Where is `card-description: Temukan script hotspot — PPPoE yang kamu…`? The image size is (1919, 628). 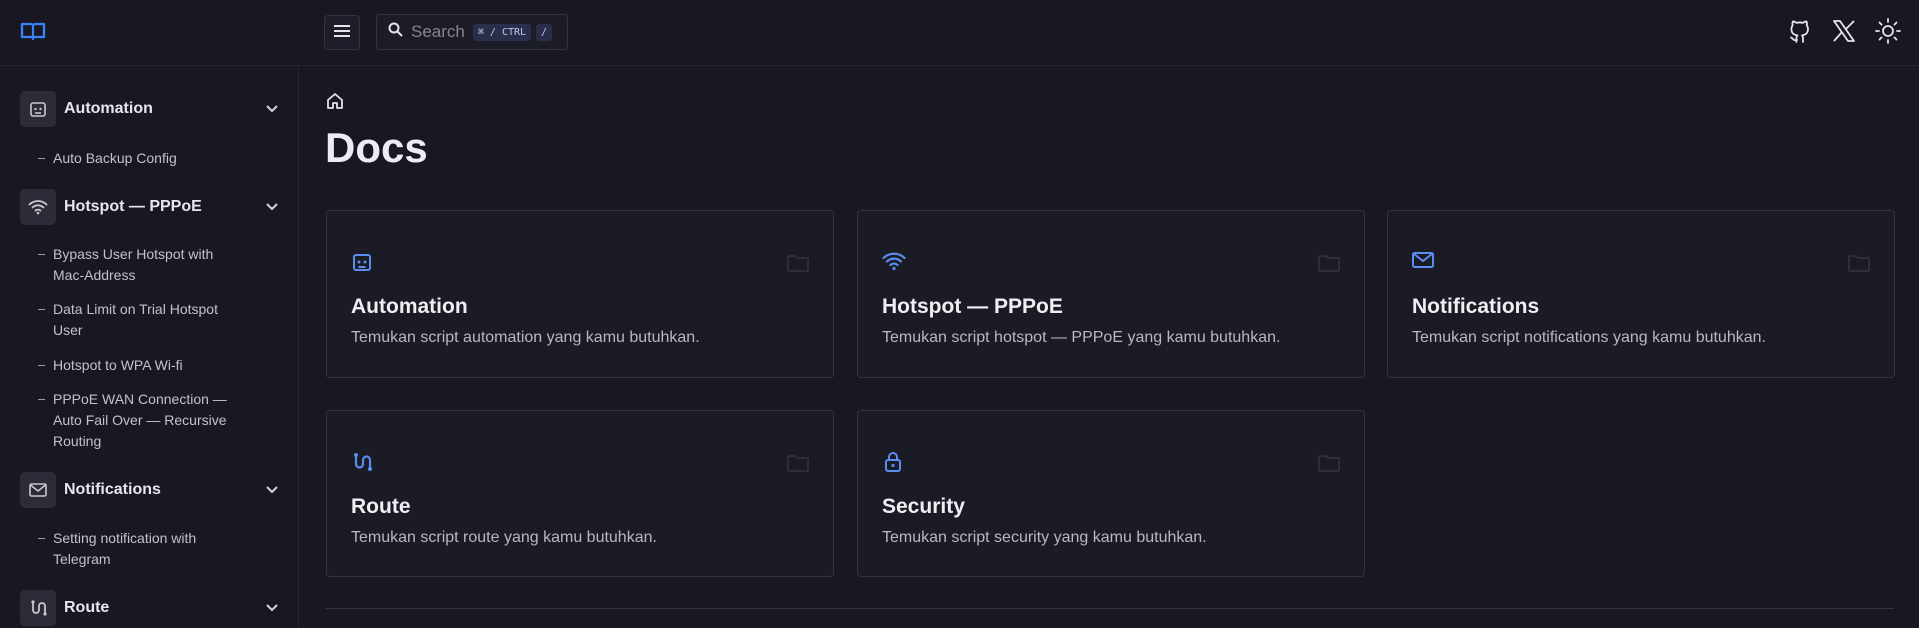
card-description: Temukan script hotspot — PPPoE yang kamu… is located at coordinates (1081, 337).